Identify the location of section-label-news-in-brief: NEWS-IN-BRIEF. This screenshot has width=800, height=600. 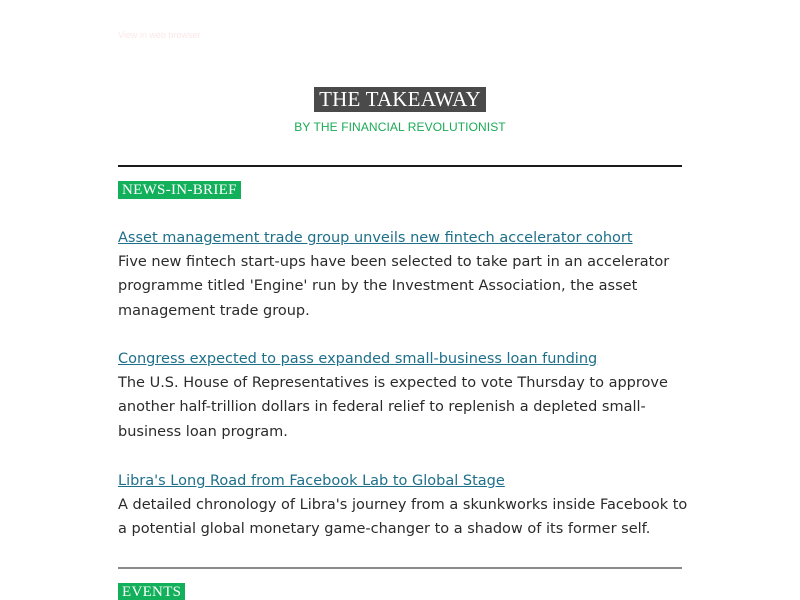
(179, 190).